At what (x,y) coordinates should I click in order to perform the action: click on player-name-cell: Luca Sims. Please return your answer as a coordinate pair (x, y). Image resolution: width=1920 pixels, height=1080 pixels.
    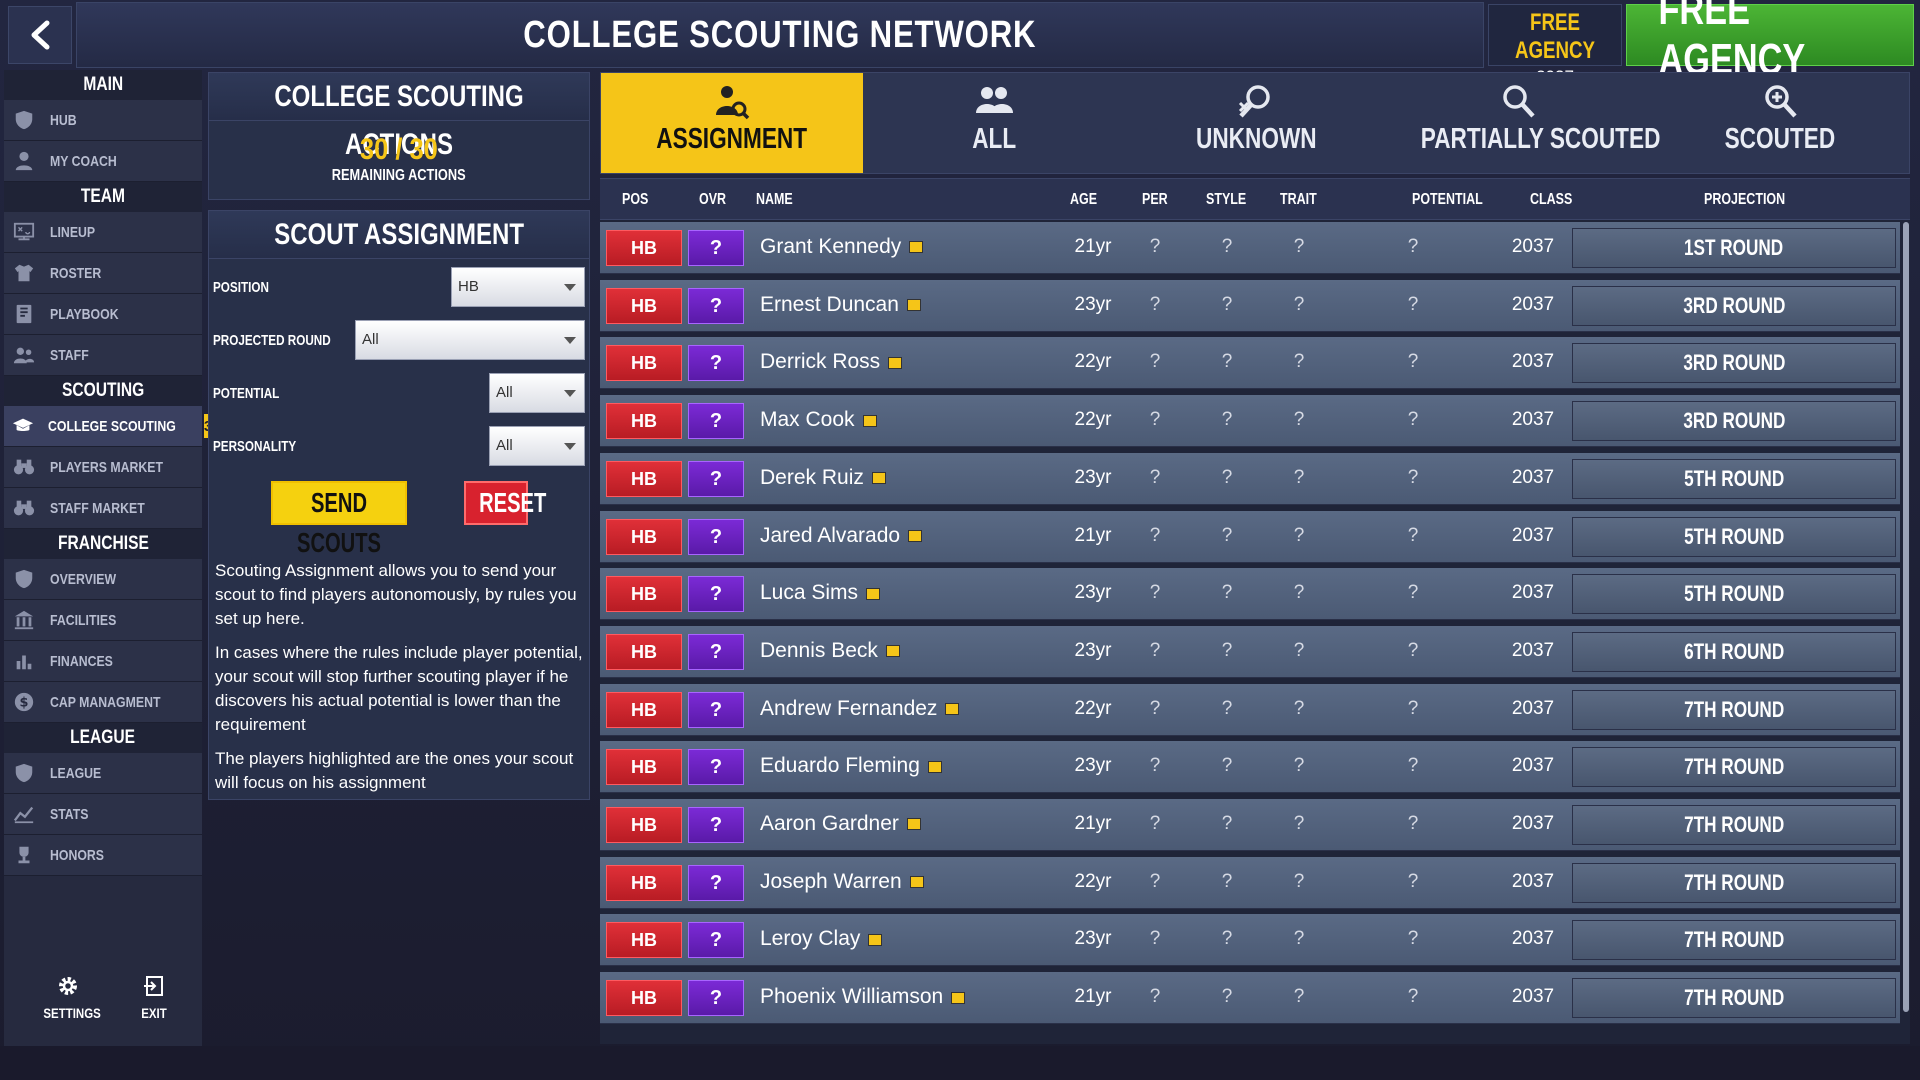
    Looking at the image, I should click on (820, 593).